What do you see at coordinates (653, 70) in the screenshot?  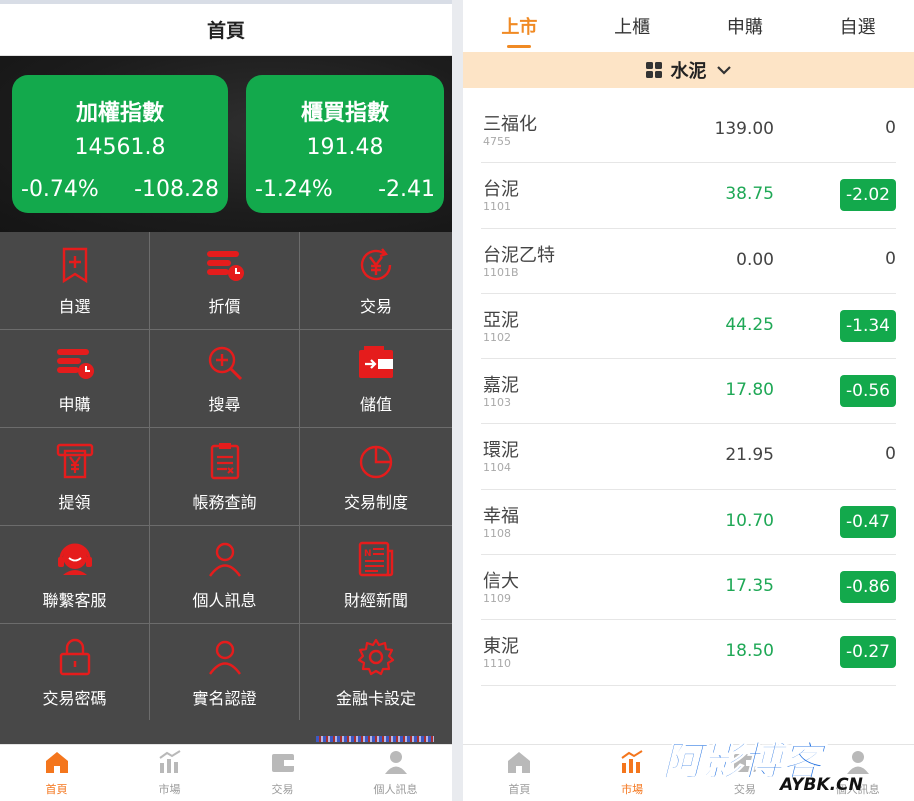 I see `grid-icon` at bounding box center [653, 70].